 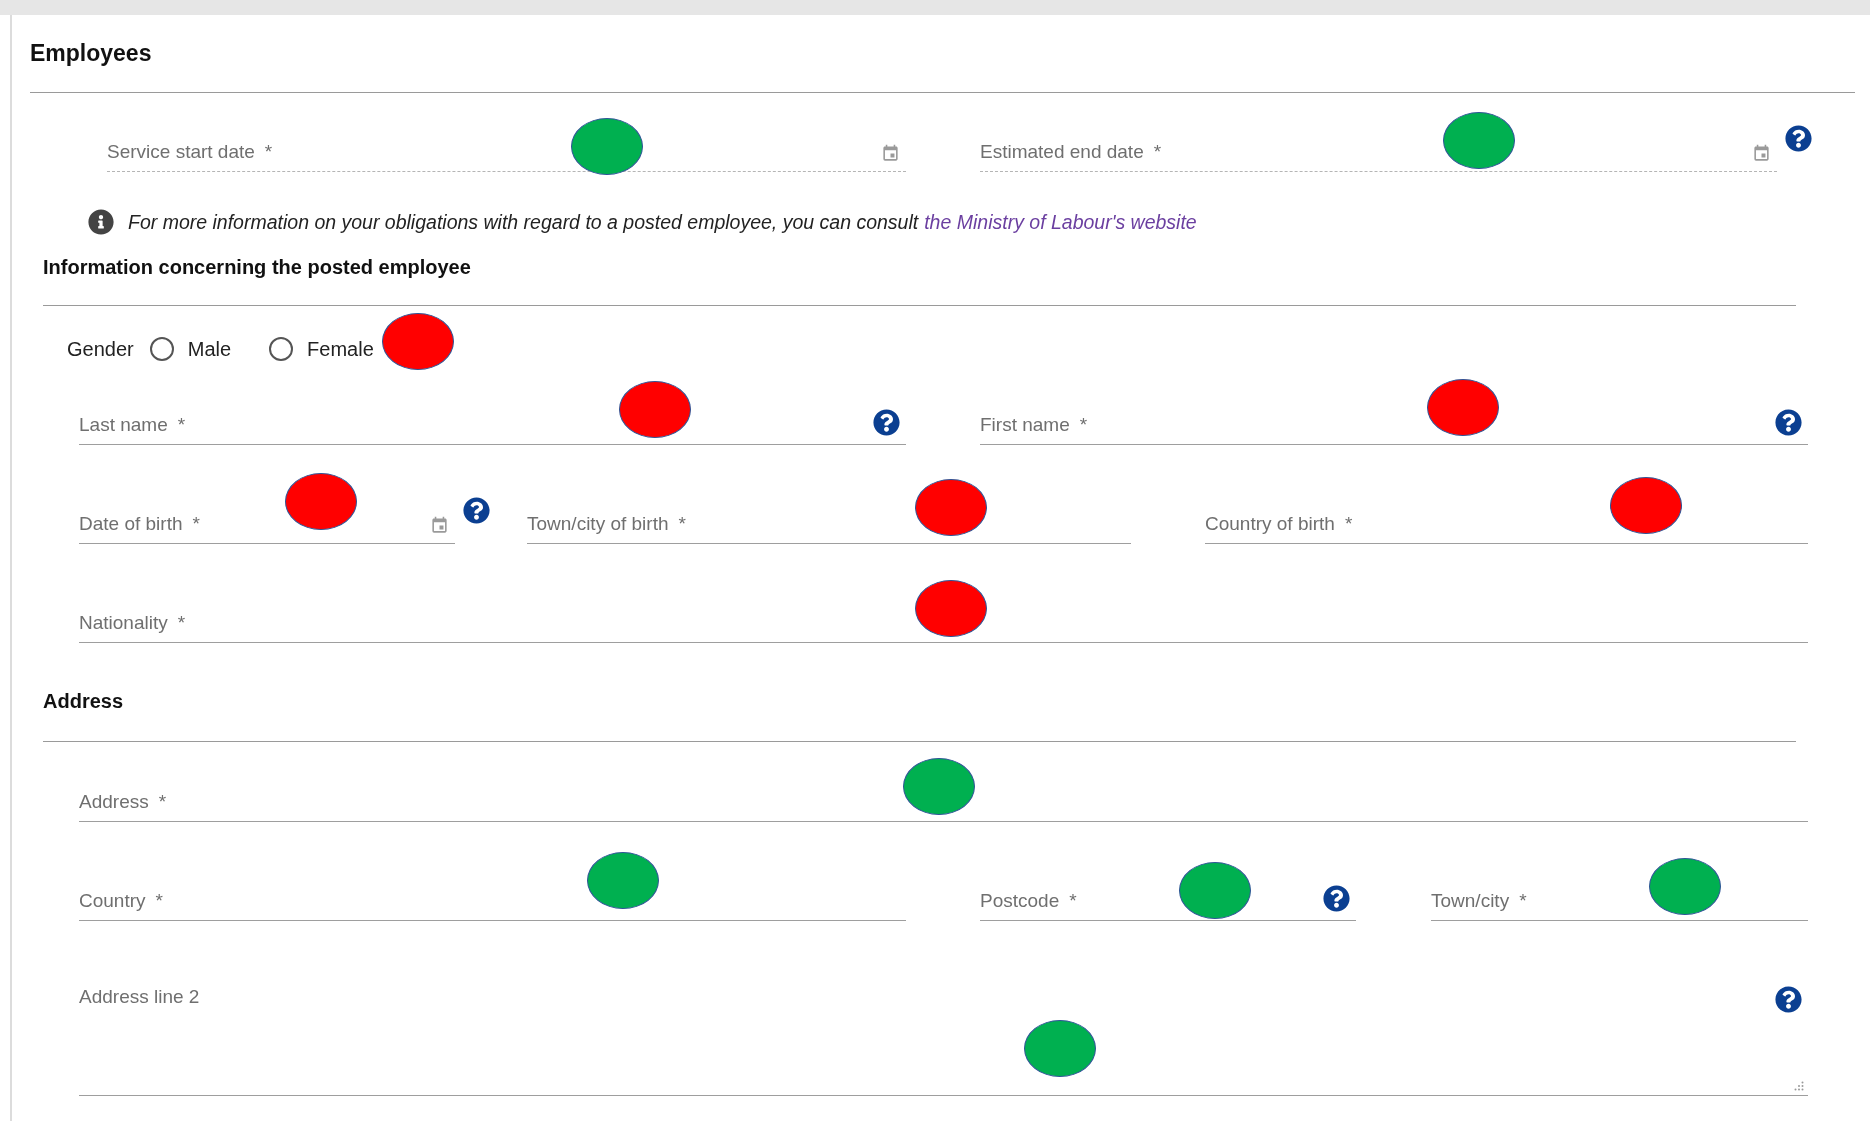 What do you see at coordinates (84, 701) in the screenshot?
I see `section-heading: Address` at bounding box center [84, 701].